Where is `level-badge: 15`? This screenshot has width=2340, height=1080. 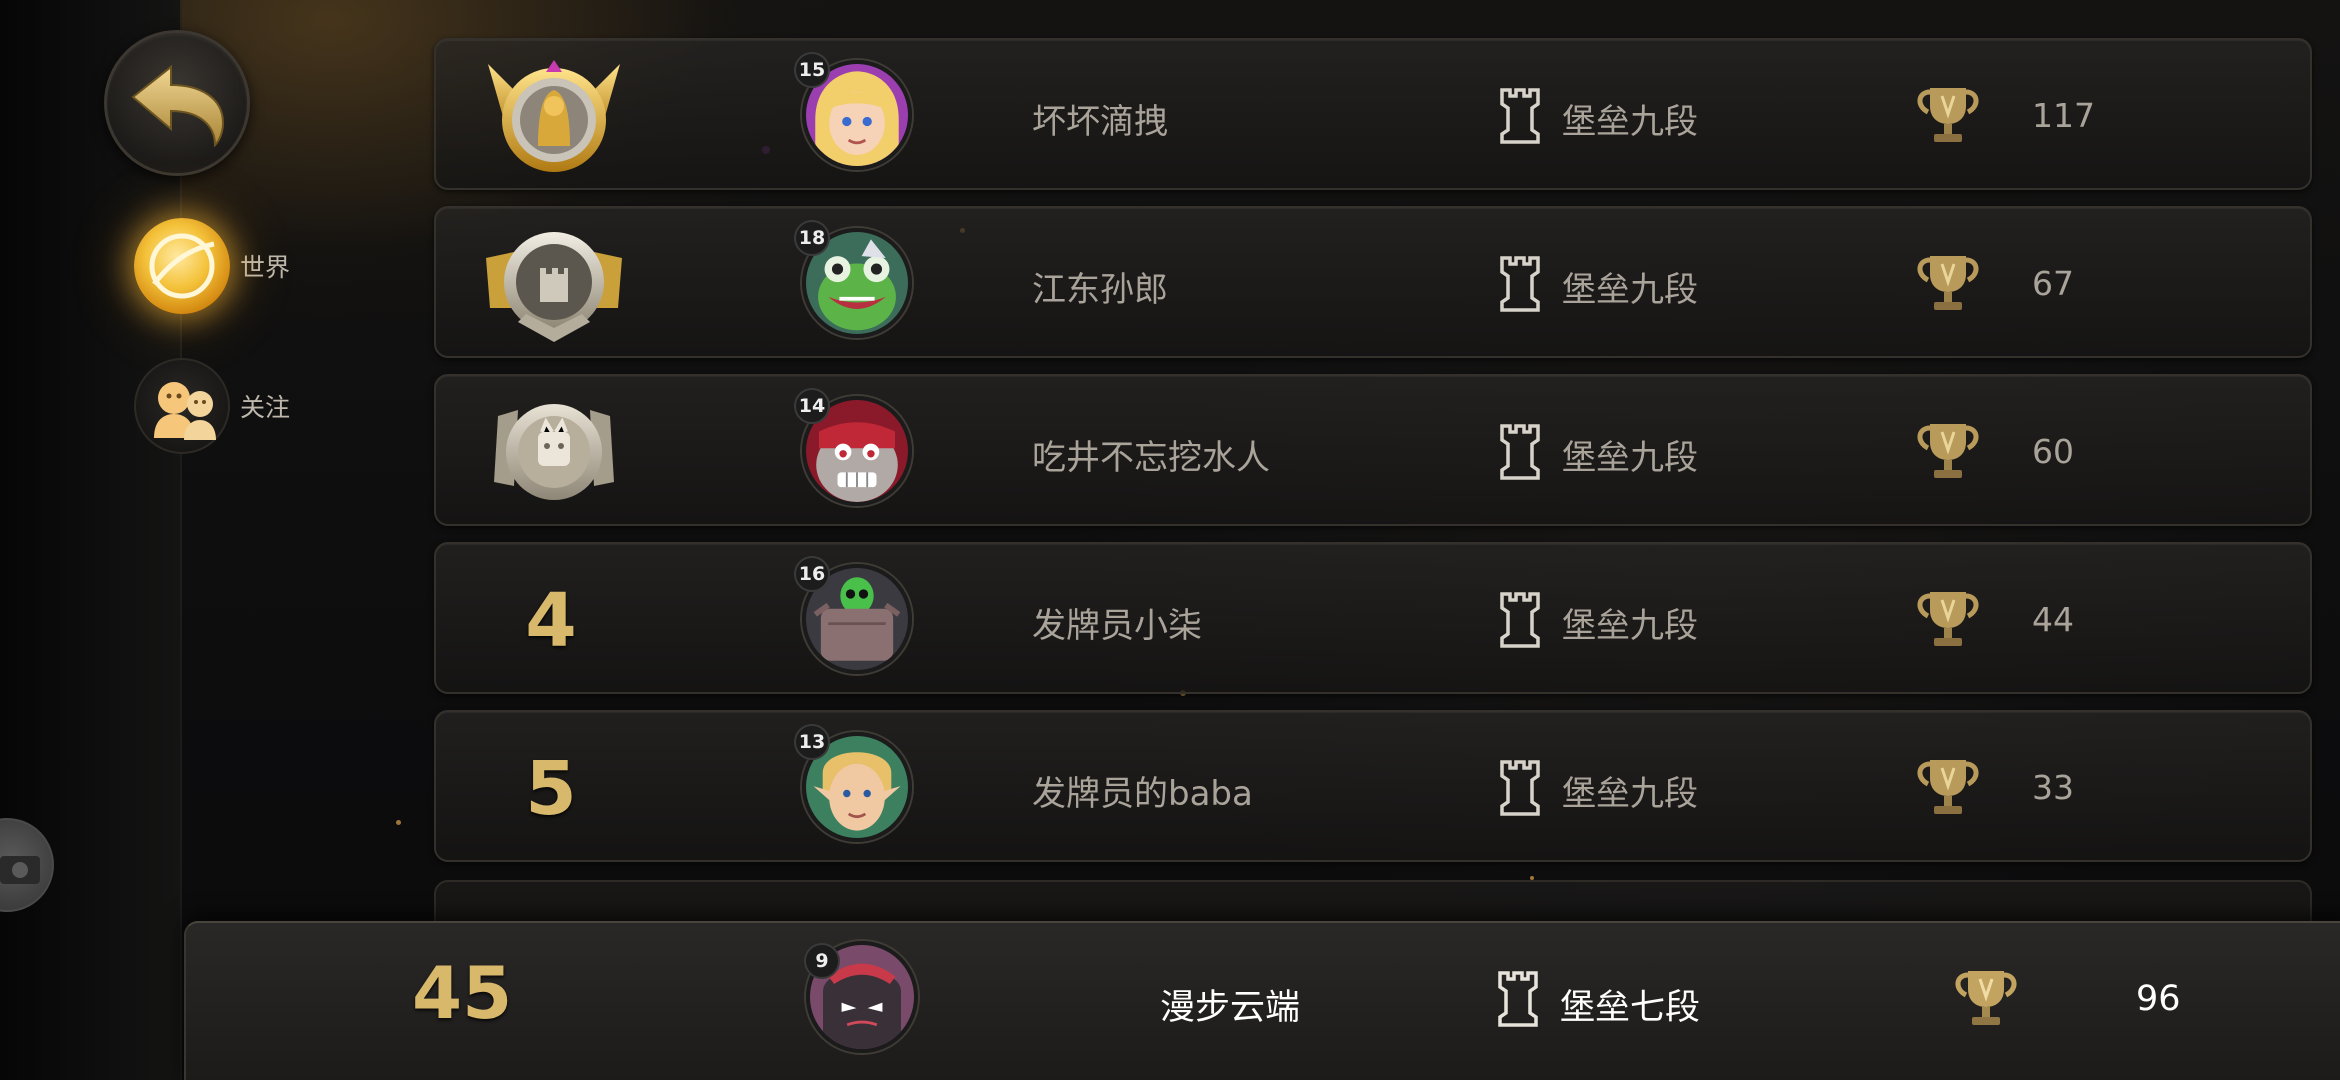 level-badge: 15 is located at coordinates (812, 70).